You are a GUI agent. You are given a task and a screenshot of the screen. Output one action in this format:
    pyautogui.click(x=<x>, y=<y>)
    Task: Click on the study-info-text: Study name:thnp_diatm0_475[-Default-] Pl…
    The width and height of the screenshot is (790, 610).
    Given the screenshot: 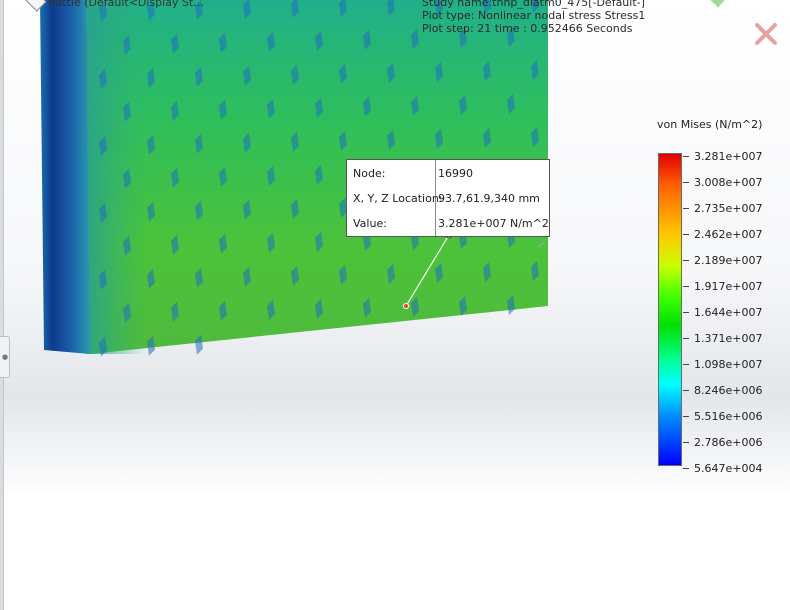 What is the action you would take?
    pyautogui.click(x=533, y=17)
    